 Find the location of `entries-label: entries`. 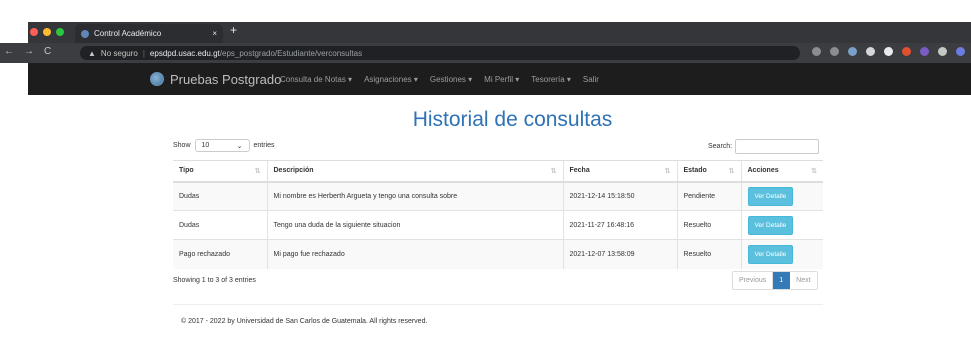

entries-label: entries is located at coordinates (264, 145).